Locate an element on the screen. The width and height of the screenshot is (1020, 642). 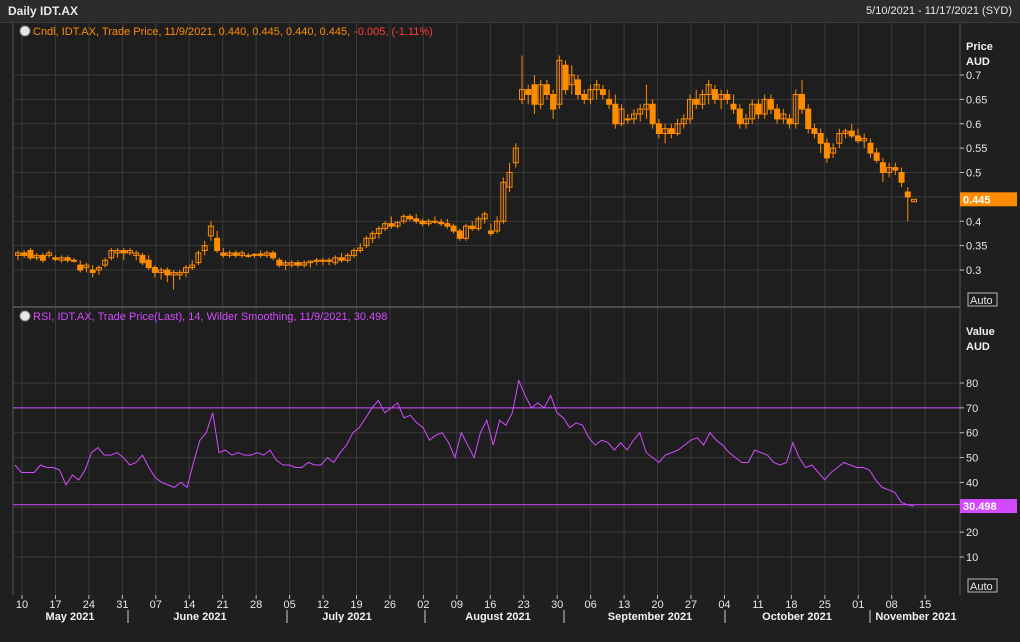
price-tick-label: 0.55 is located at coordinates (976, 149).